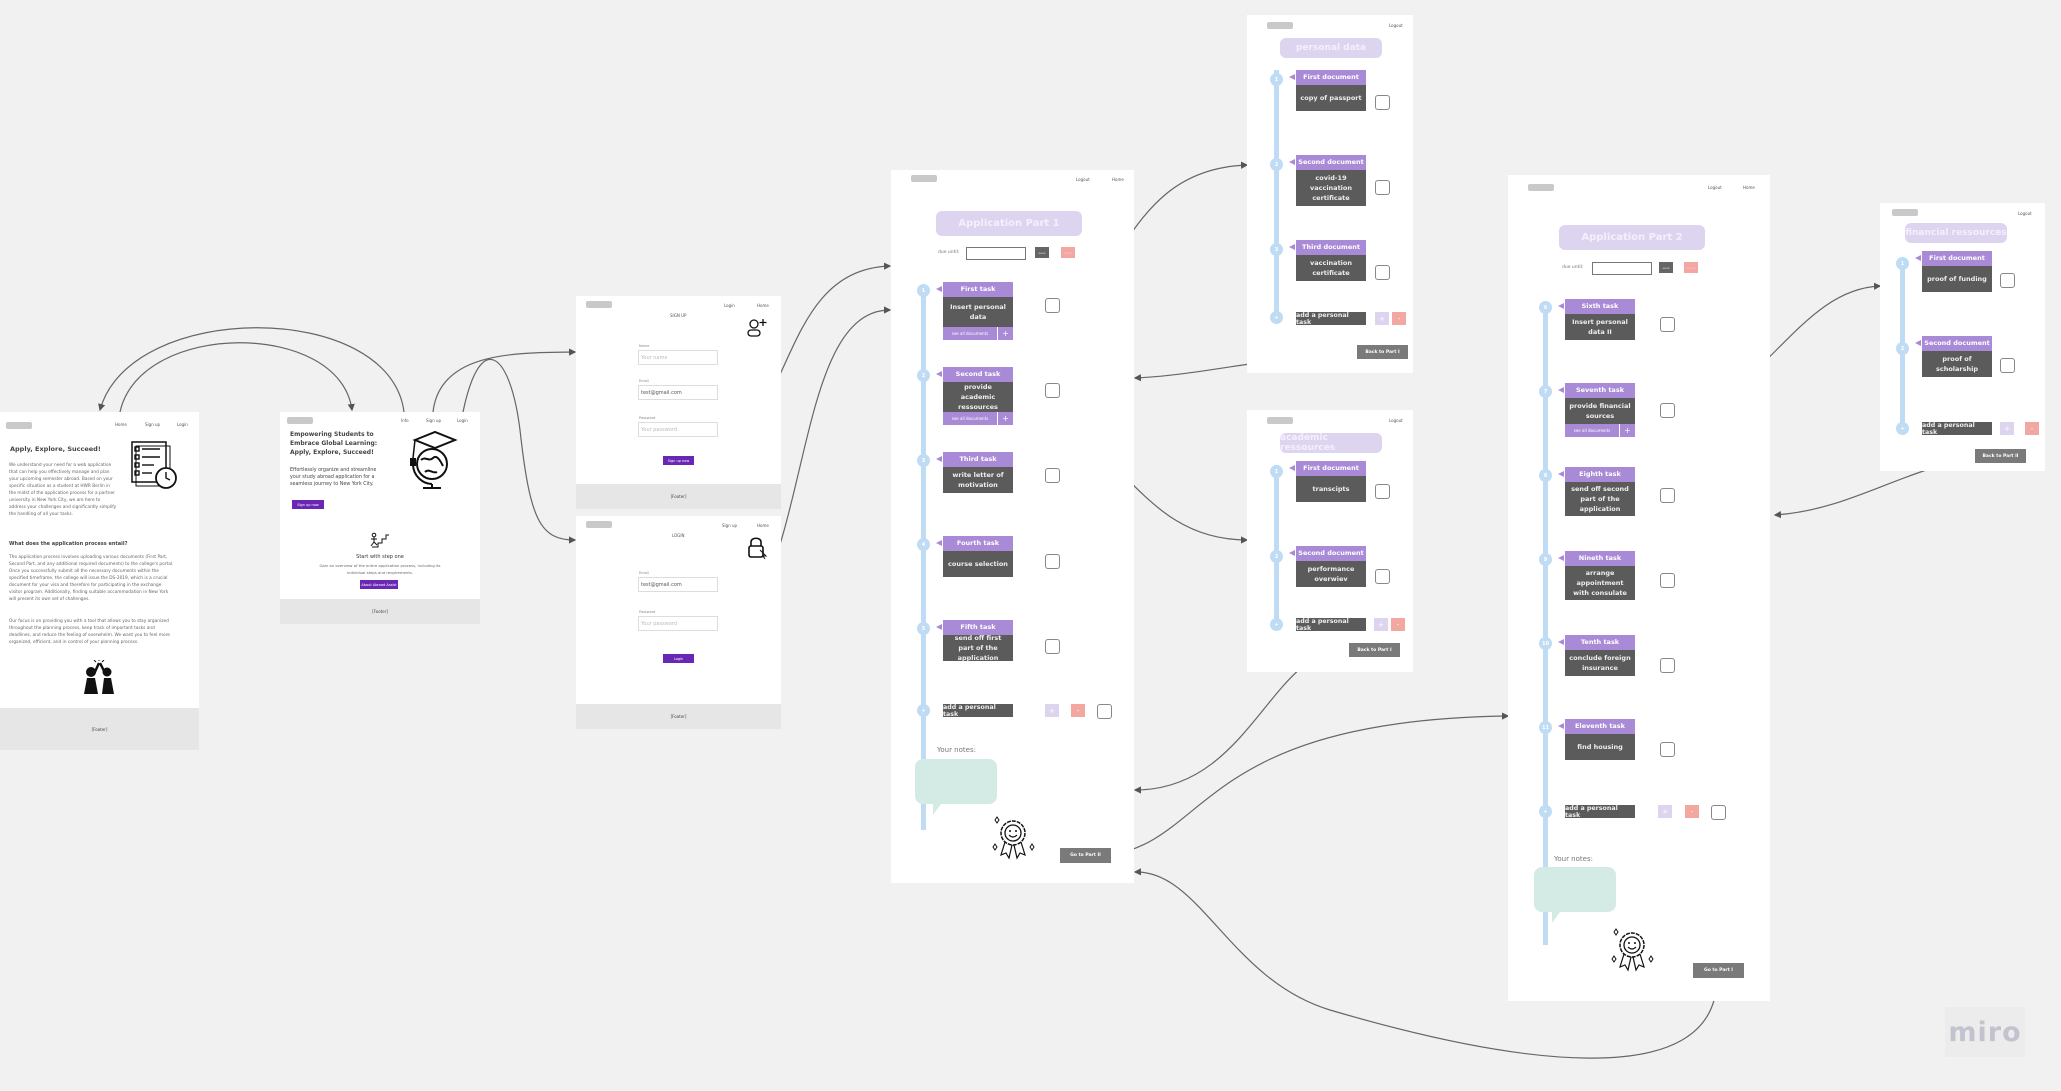 This screenshot has width=2061, height=1091. What do you see at coordinates (678, 584) in the screenshot?
I see `email-input: test@gmail.com` at bounding box center [678, 584].